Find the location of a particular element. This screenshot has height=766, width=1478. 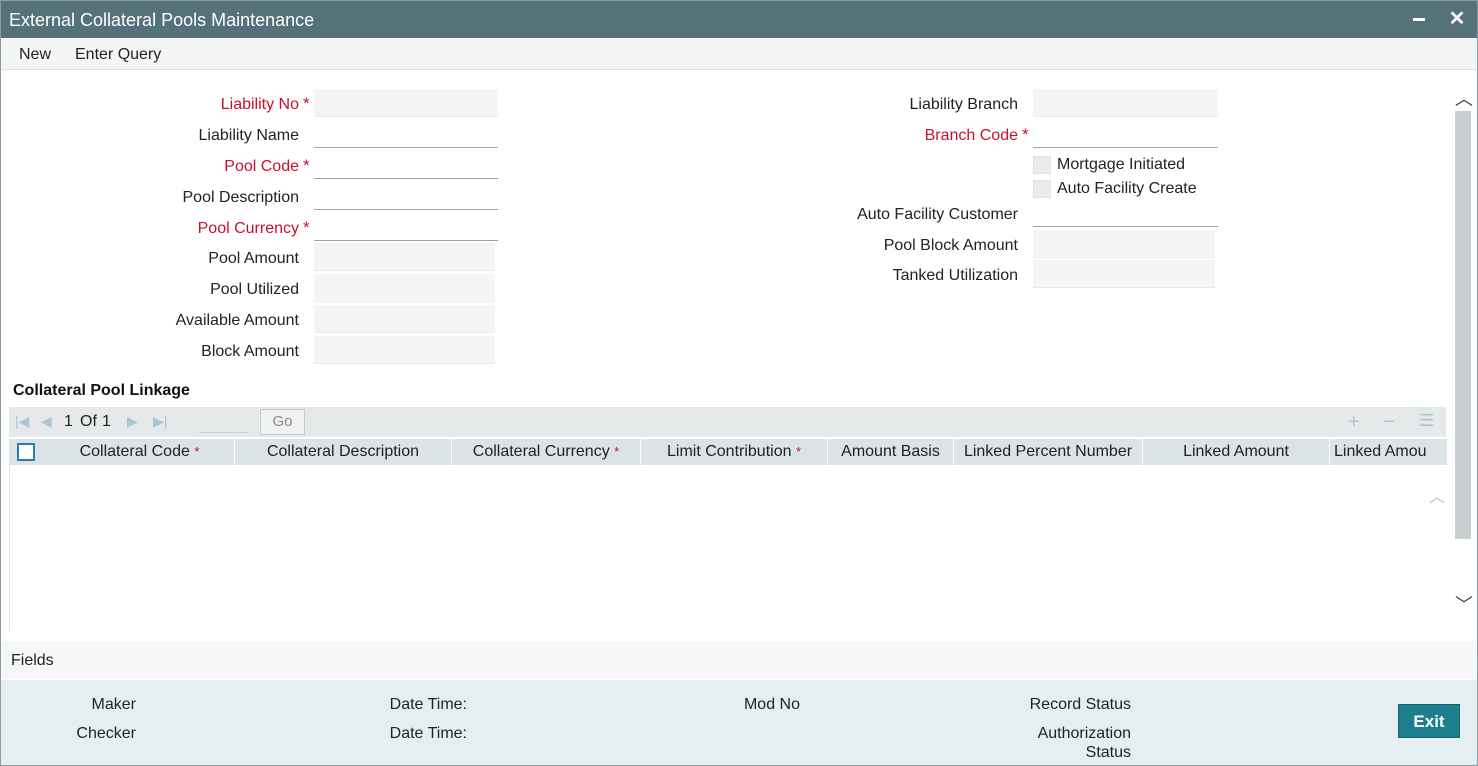

scroll-down-icon: ﹀ is located at coordinates (1464, 604).